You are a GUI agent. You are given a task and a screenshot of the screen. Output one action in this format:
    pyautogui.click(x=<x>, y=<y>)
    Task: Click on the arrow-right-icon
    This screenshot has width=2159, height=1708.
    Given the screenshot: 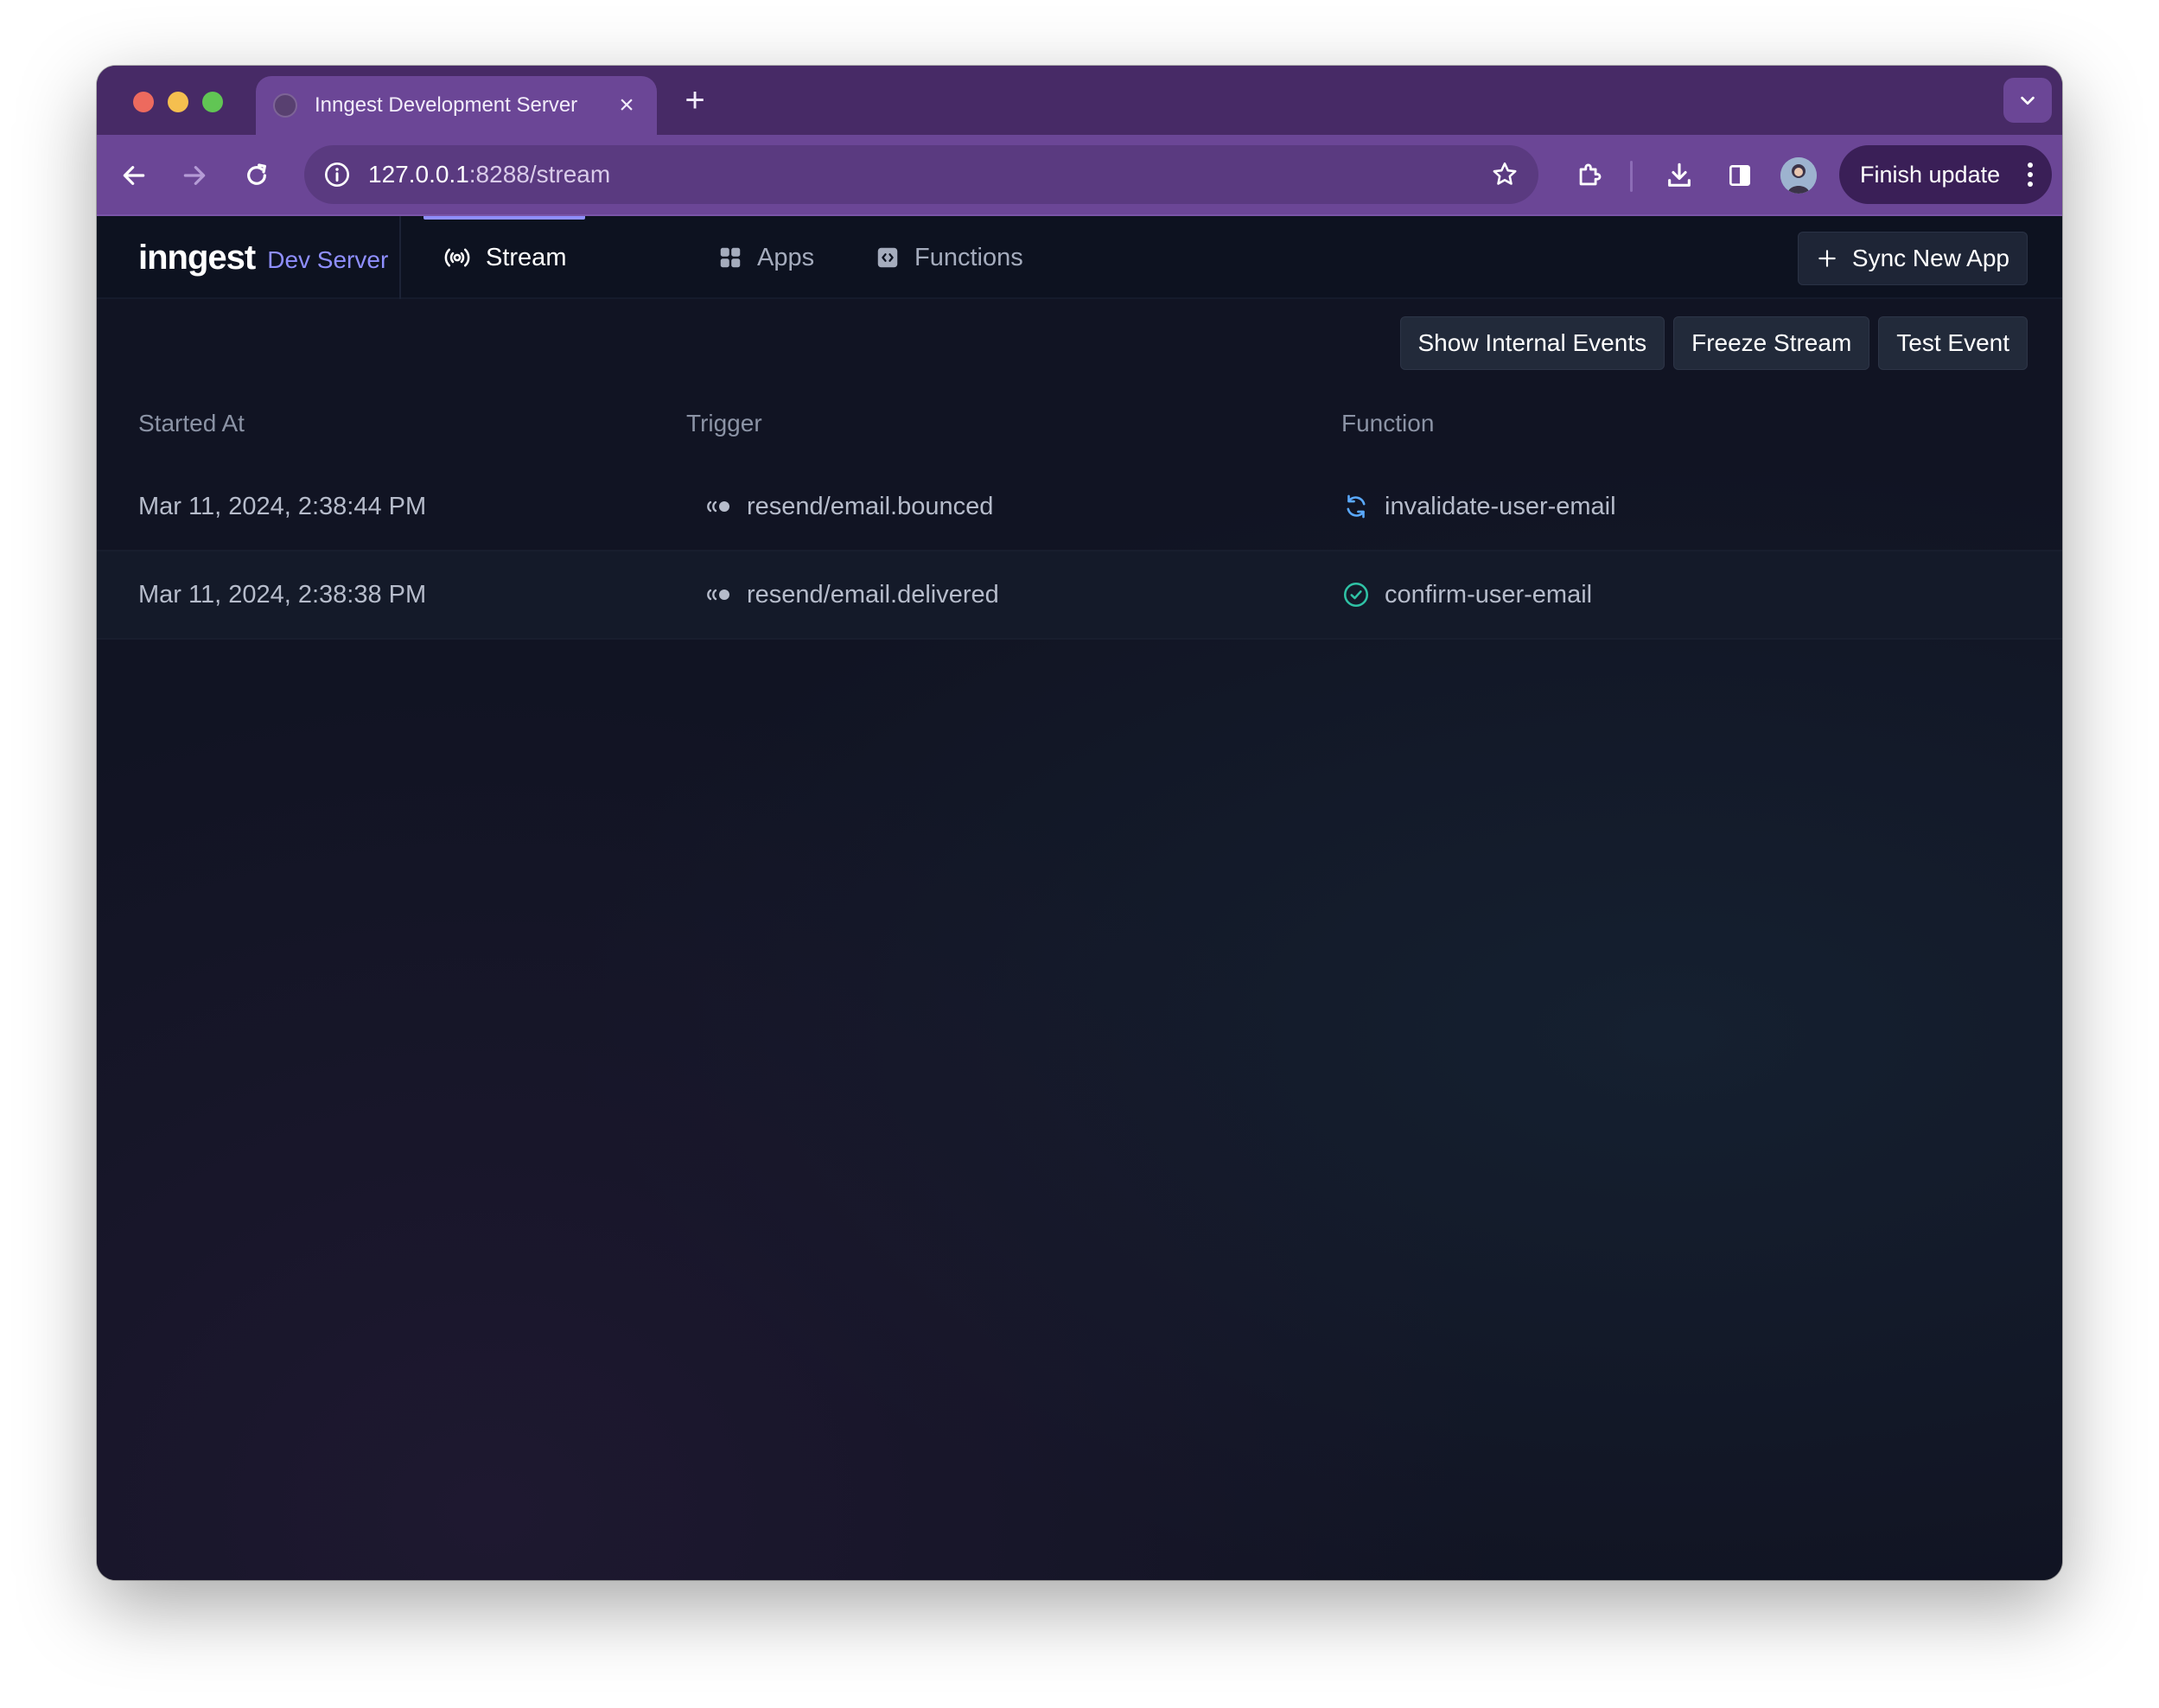 What is the action you would take?
    pyautogui.click(x=194, y=175)
    